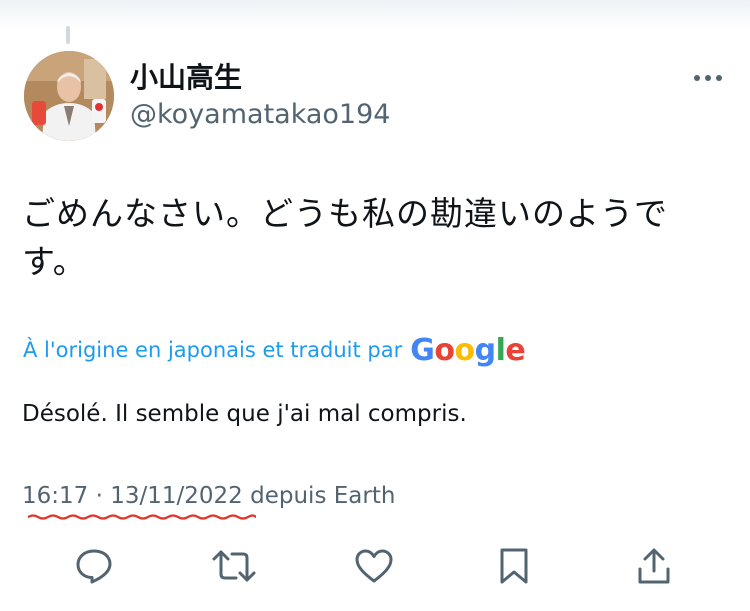 This screenshot has width=750, height=611. I want to click on translated-text: Désolé. Il semble que j'ai mal compris., so click(244, 414).